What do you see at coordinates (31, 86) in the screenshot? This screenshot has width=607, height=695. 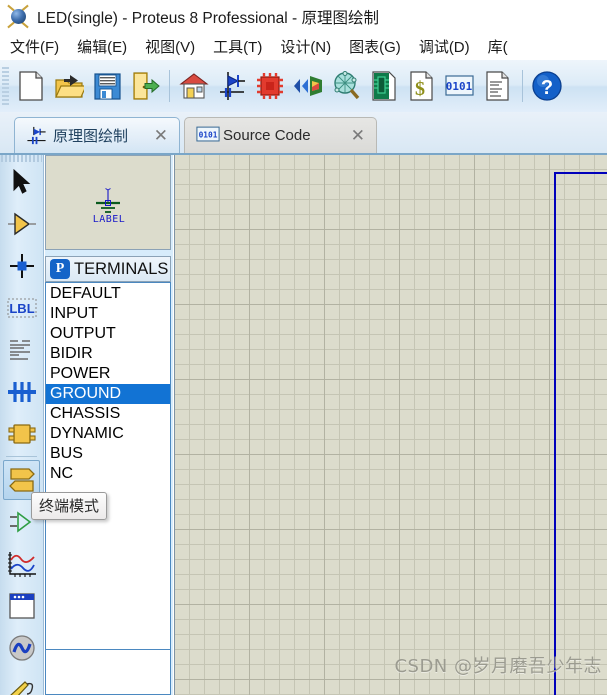 I see `new-project-button` at bounding box center [31, 86].